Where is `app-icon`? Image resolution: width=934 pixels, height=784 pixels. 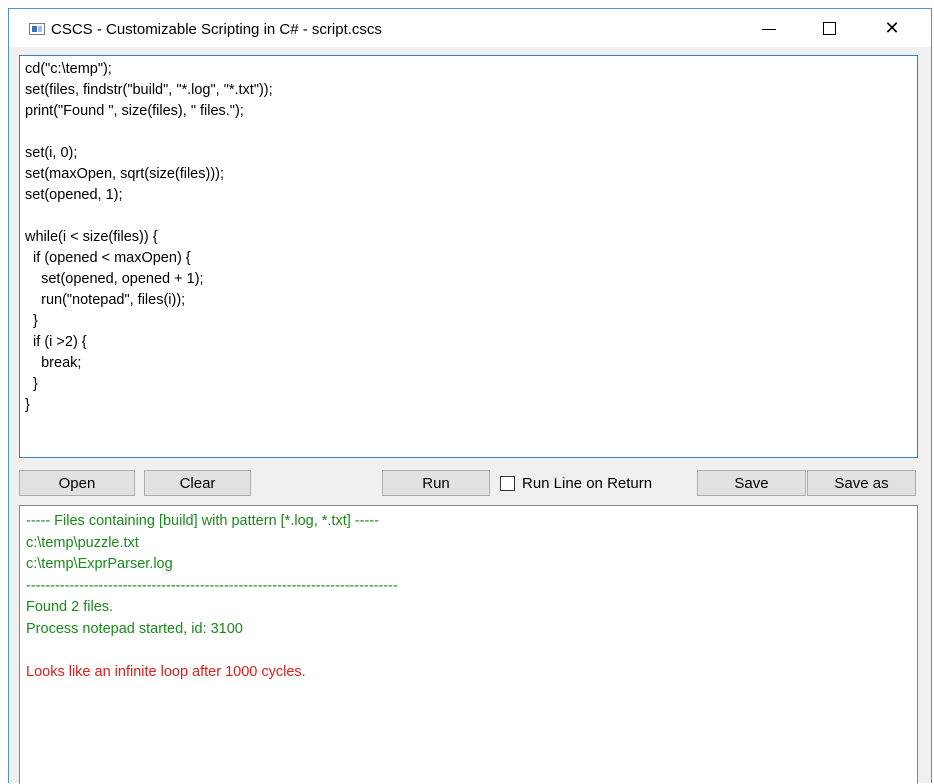
app-icon is located at coordinates (37, 29).